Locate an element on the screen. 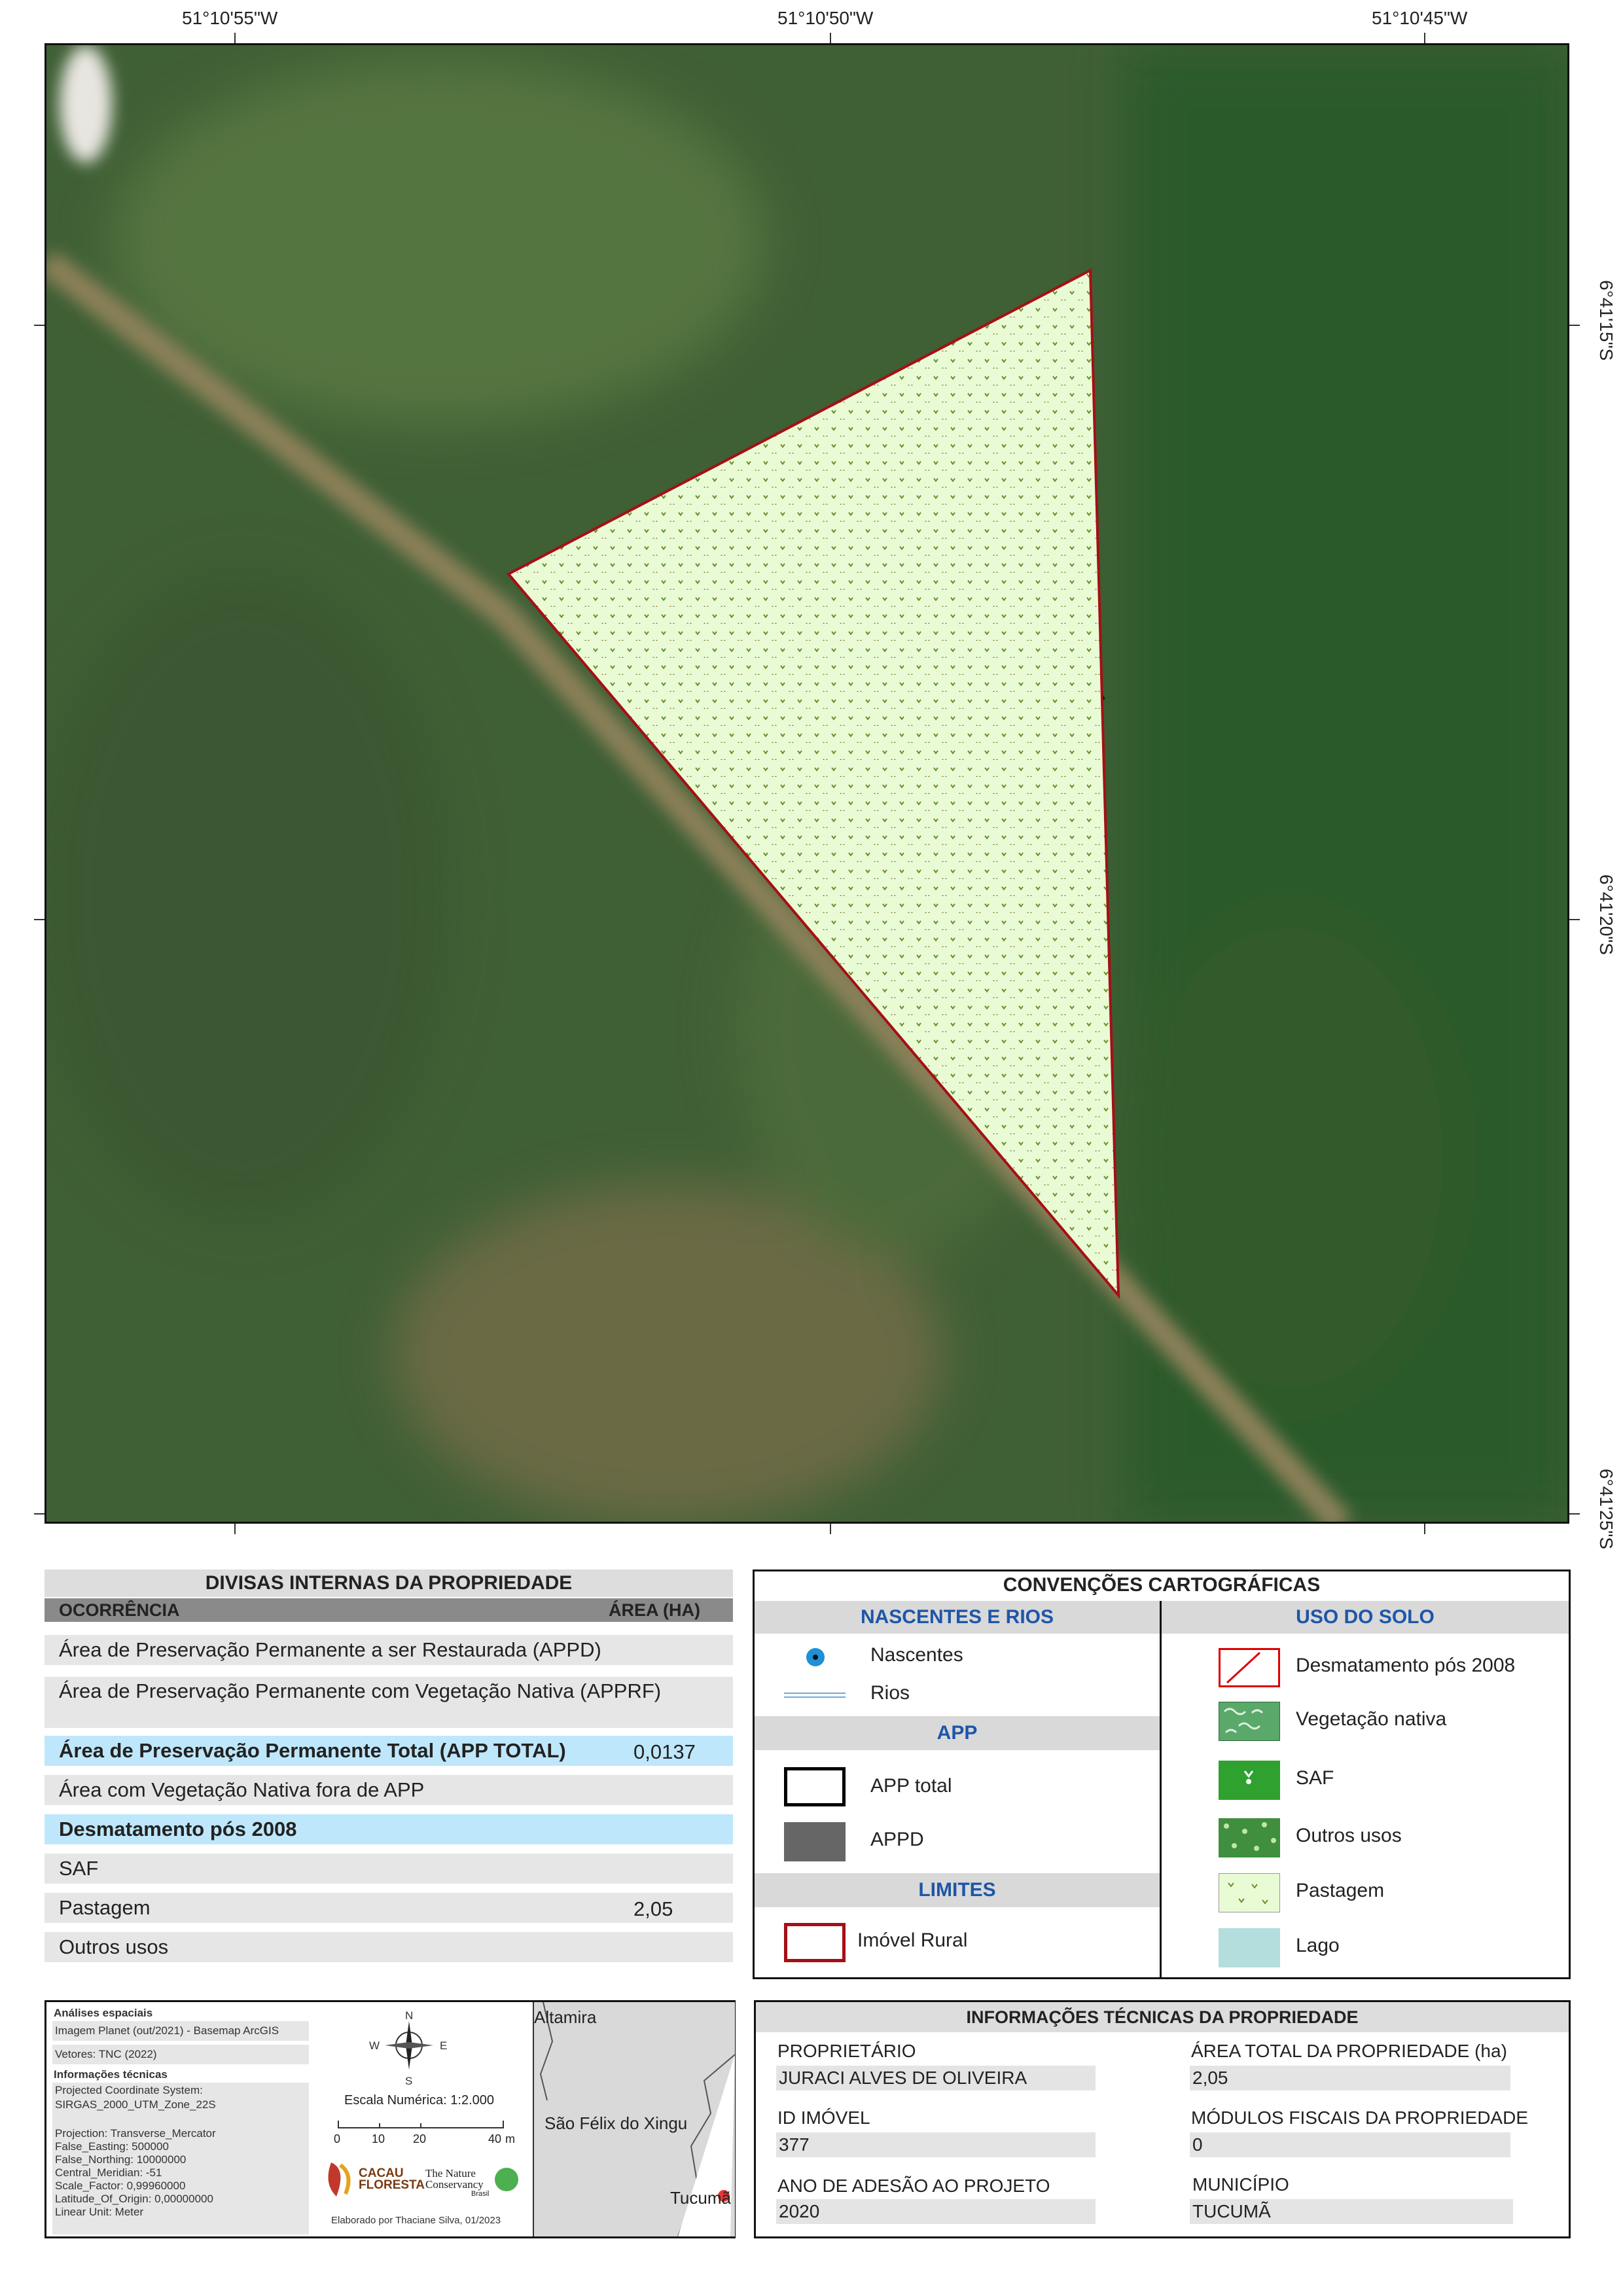 This screenshot has height=2296, width=1623. legend-imovel-label: Imóvel Rural is located at coordinates (913, 1940).